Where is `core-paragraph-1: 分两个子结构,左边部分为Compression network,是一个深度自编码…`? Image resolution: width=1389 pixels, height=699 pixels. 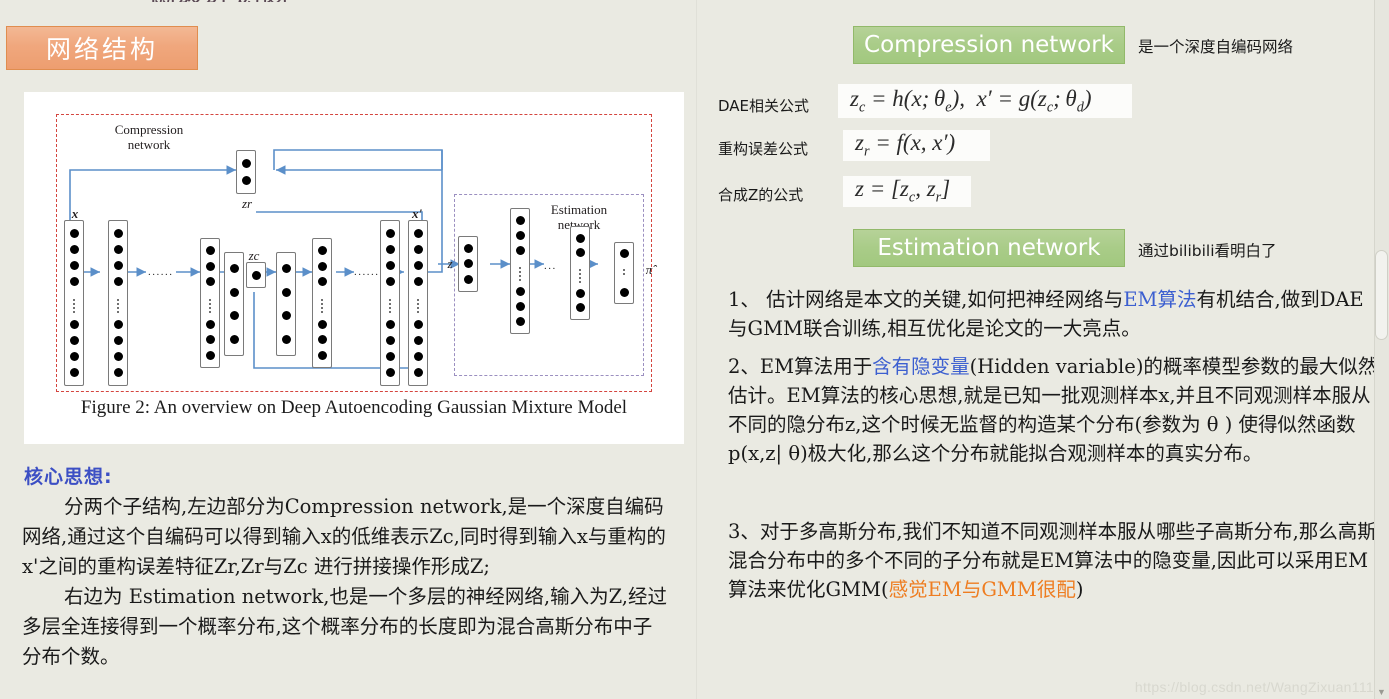
core-paragraph-1: 分两个子结构,左边部分为Compression network,是一个深度自编码… is located at coordinates (344, 536).